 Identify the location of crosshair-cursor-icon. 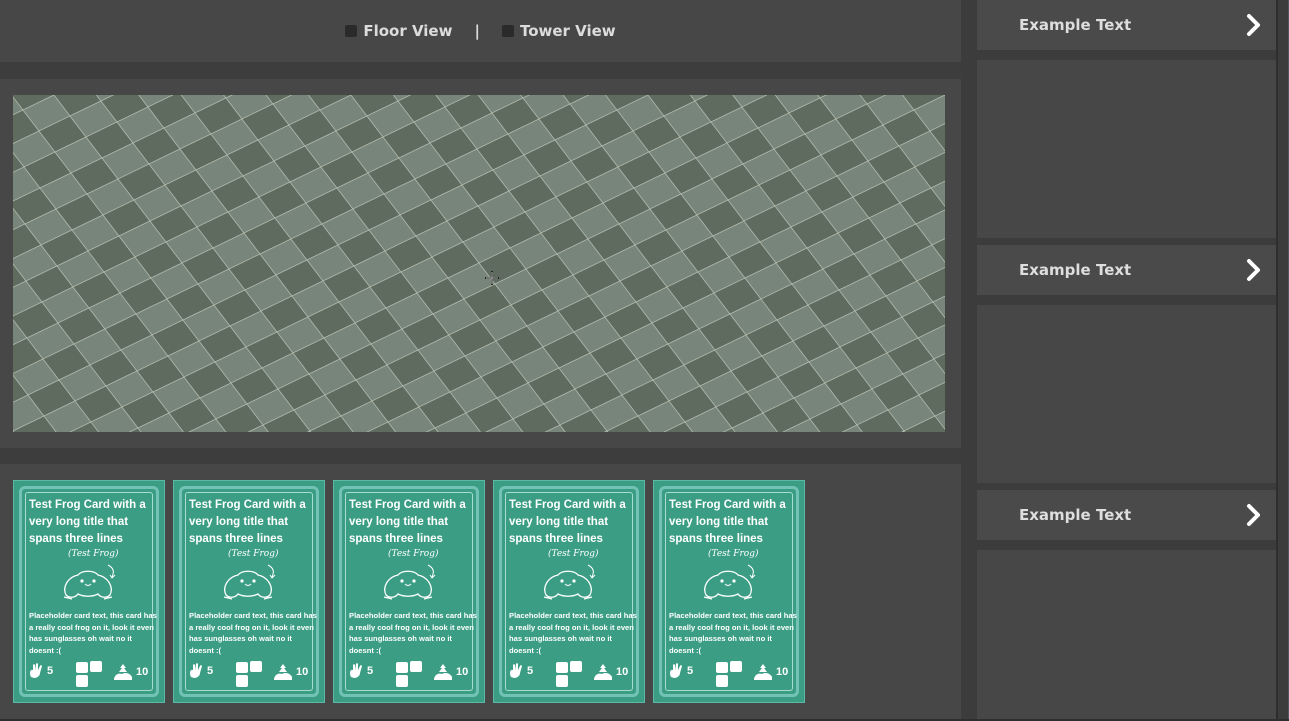
(492, 278).